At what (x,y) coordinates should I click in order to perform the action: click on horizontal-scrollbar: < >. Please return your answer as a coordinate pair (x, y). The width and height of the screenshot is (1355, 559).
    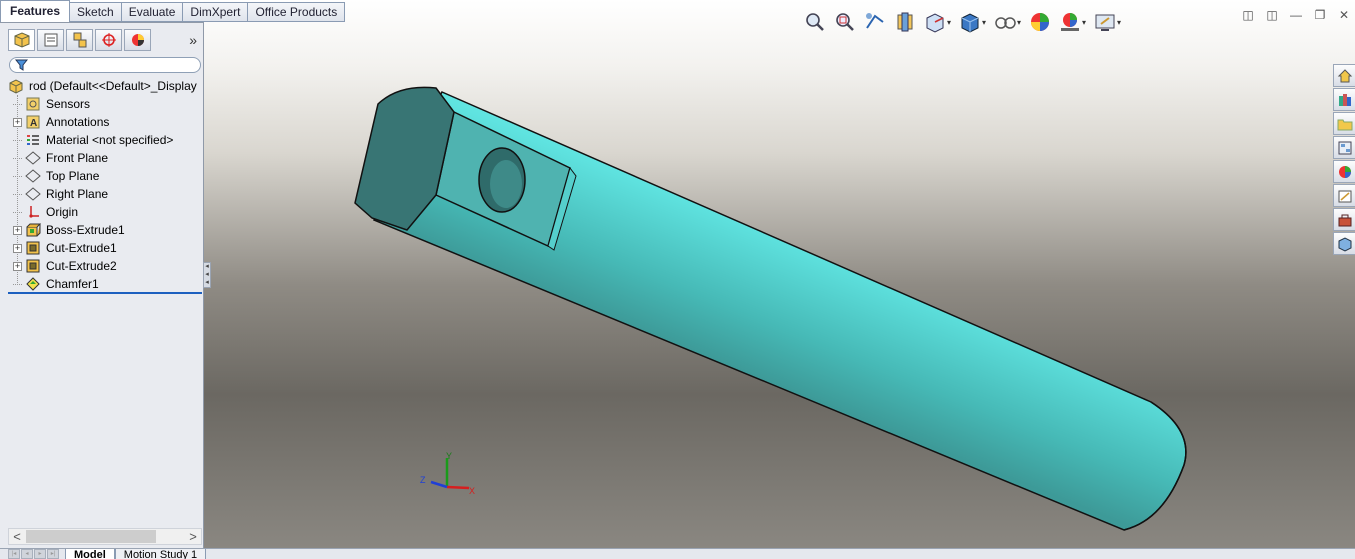
    Looking at the image, I should click on (105, 536).